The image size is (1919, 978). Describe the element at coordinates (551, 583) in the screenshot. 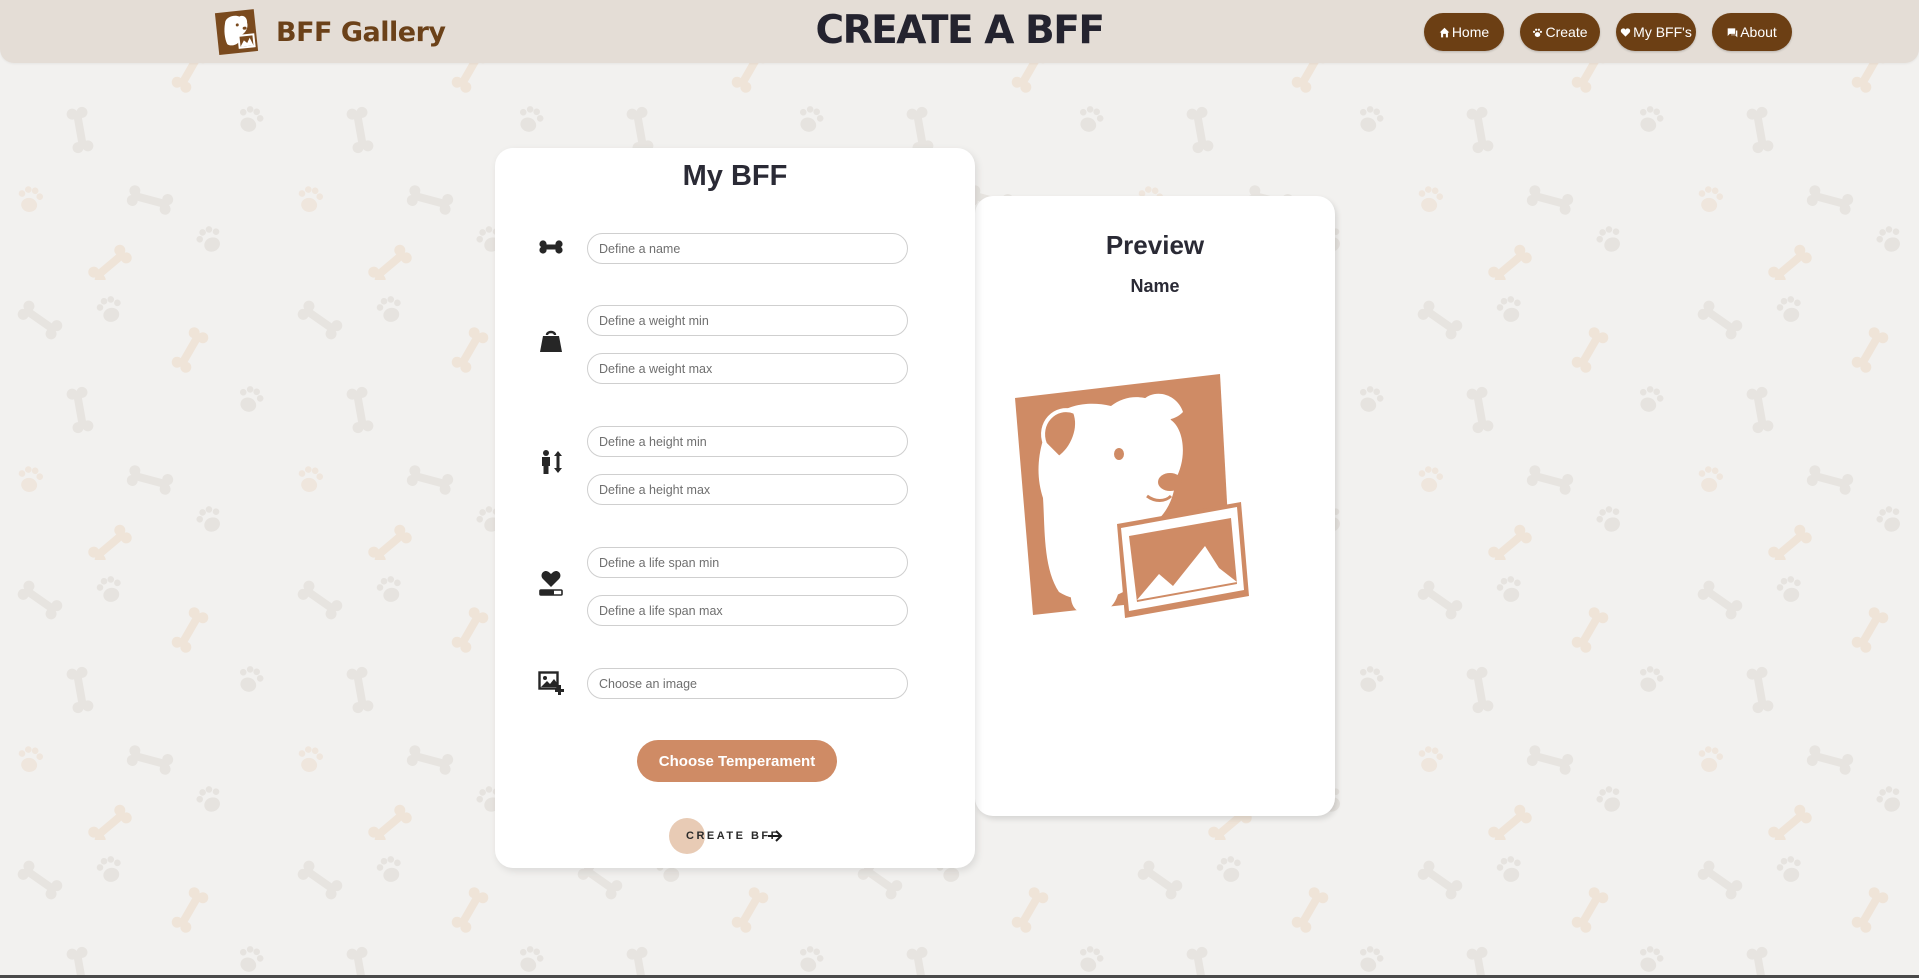

I see `heart-bar-icon` at that location.